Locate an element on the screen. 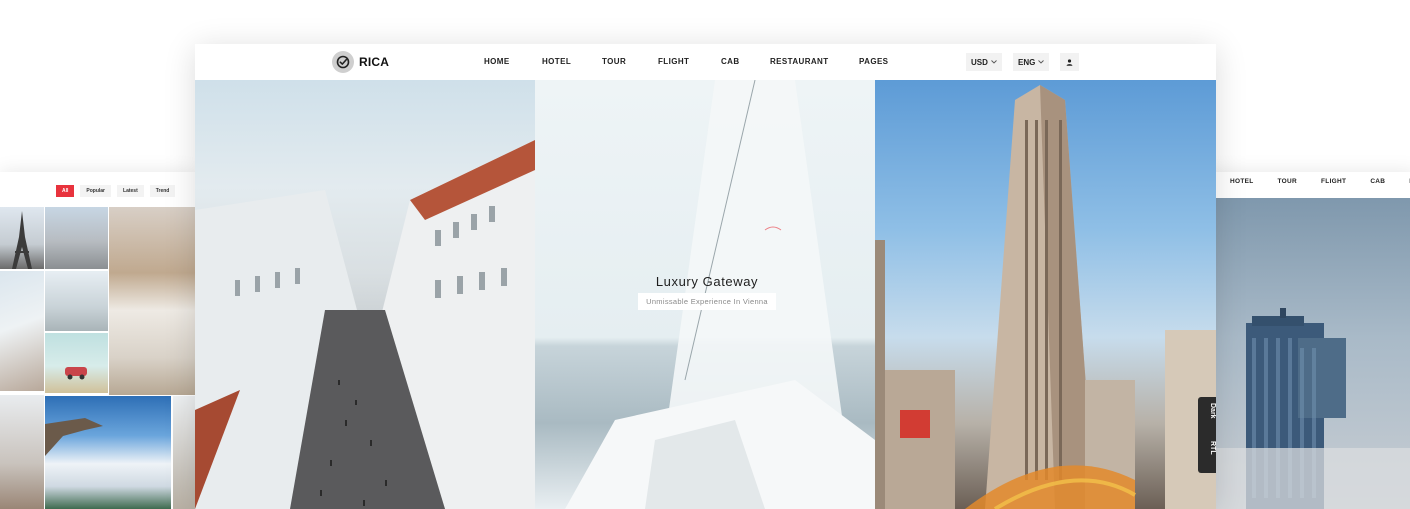 The height and width of the screenshot is (509, 1410). skyscraper-photo is located at coordinates (1313, 408).